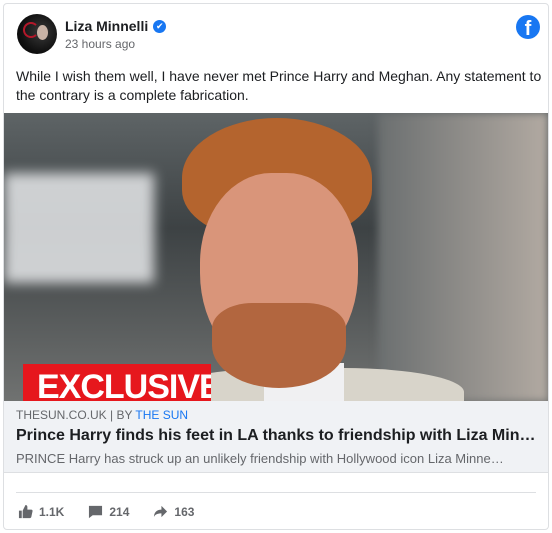  I want to click on photo-beard, so click(279, 345).